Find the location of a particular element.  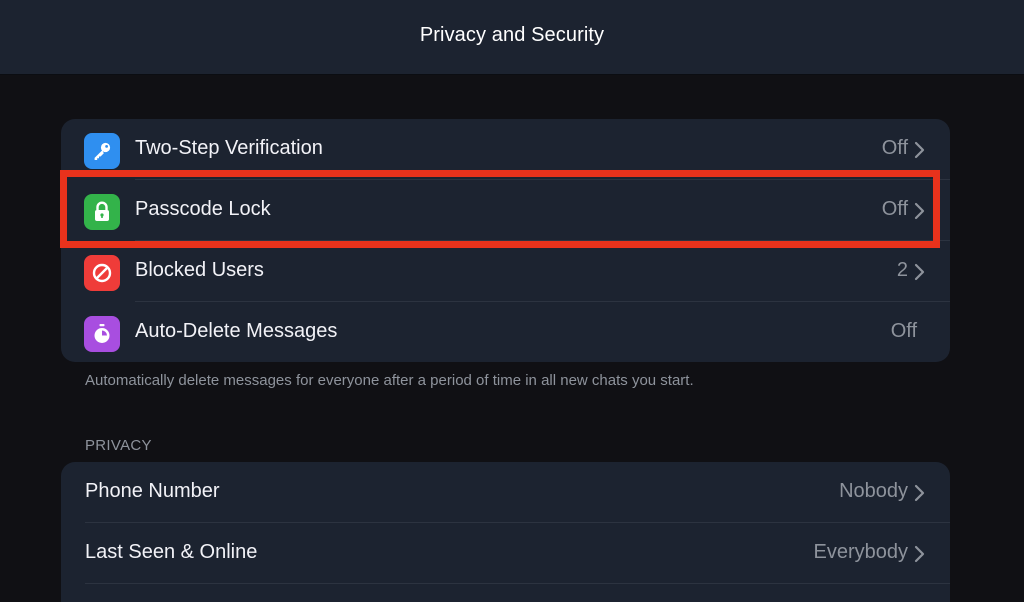

blocked-users-row: Blocked Users 2 is located at coordinates (505, 271).